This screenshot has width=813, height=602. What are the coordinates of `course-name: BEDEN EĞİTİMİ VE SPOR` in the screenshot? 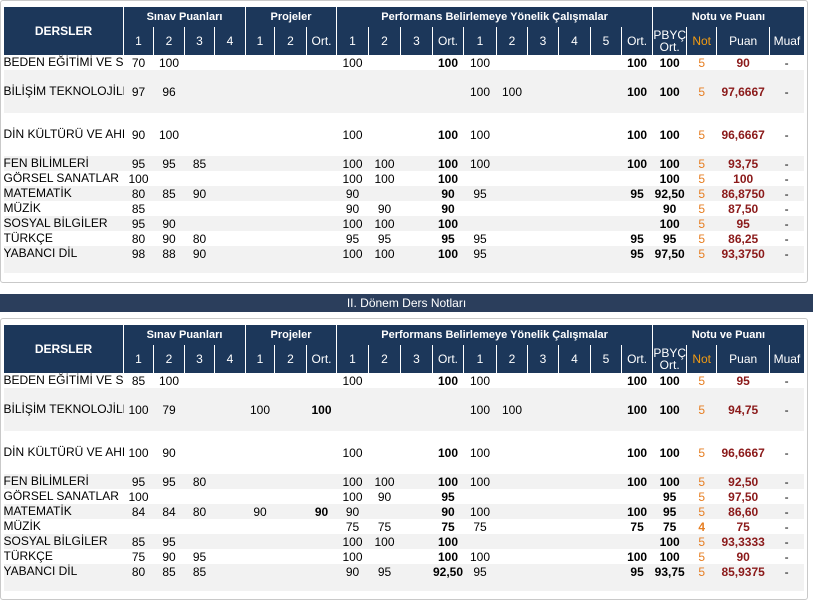 It's located at (63, 380).